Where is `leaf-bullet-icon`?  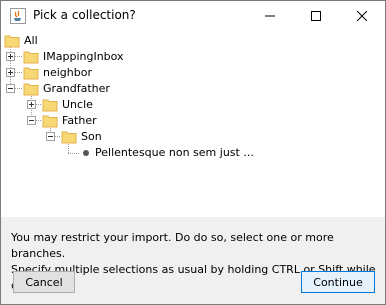
leaf-bullet-icon is located at coordinates (86, 153).